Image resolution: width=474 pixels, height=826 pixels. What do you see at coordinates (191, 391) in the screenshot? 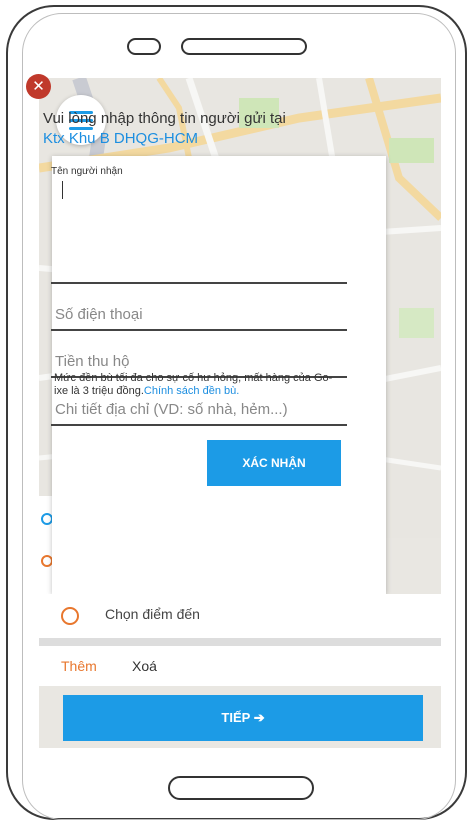
I see `policy-link: Chính sách đền bù.` at bounding box center [191, 391].